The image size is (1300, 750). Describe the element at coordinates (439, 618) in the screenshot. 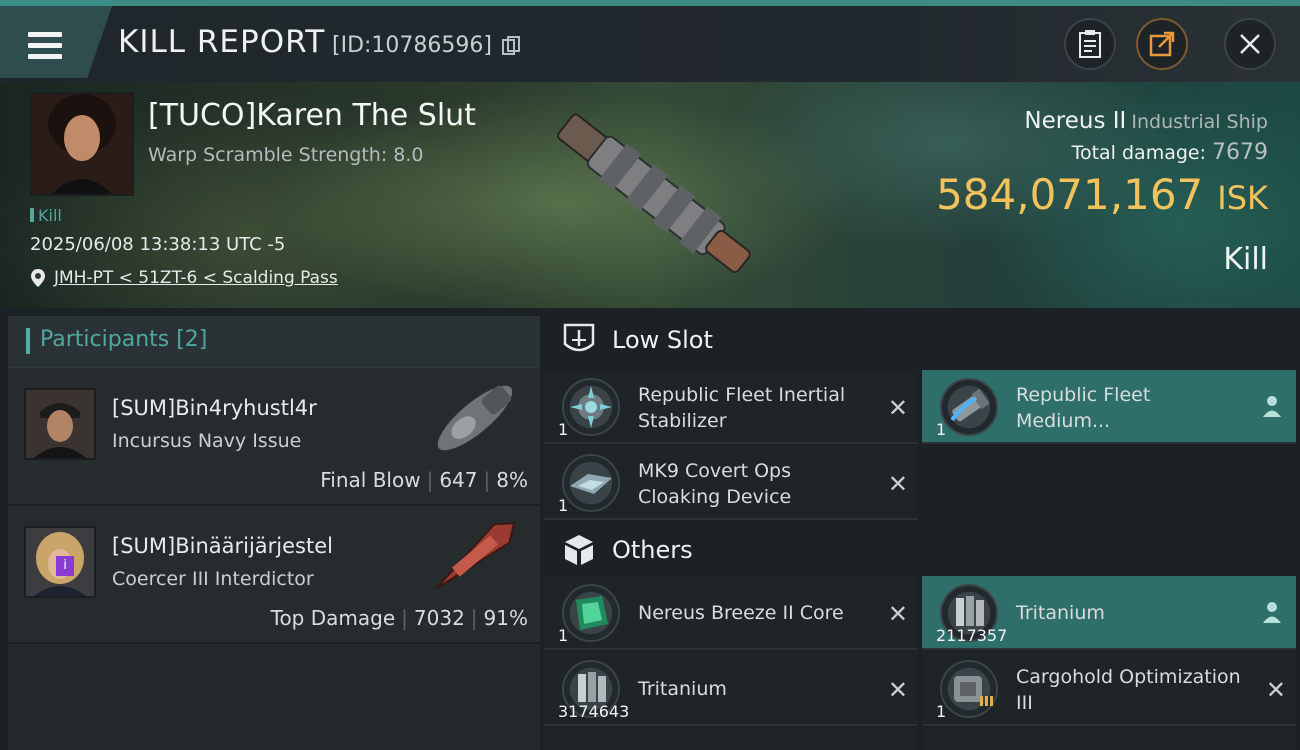

I see `participant-damage: 7032` at that location.